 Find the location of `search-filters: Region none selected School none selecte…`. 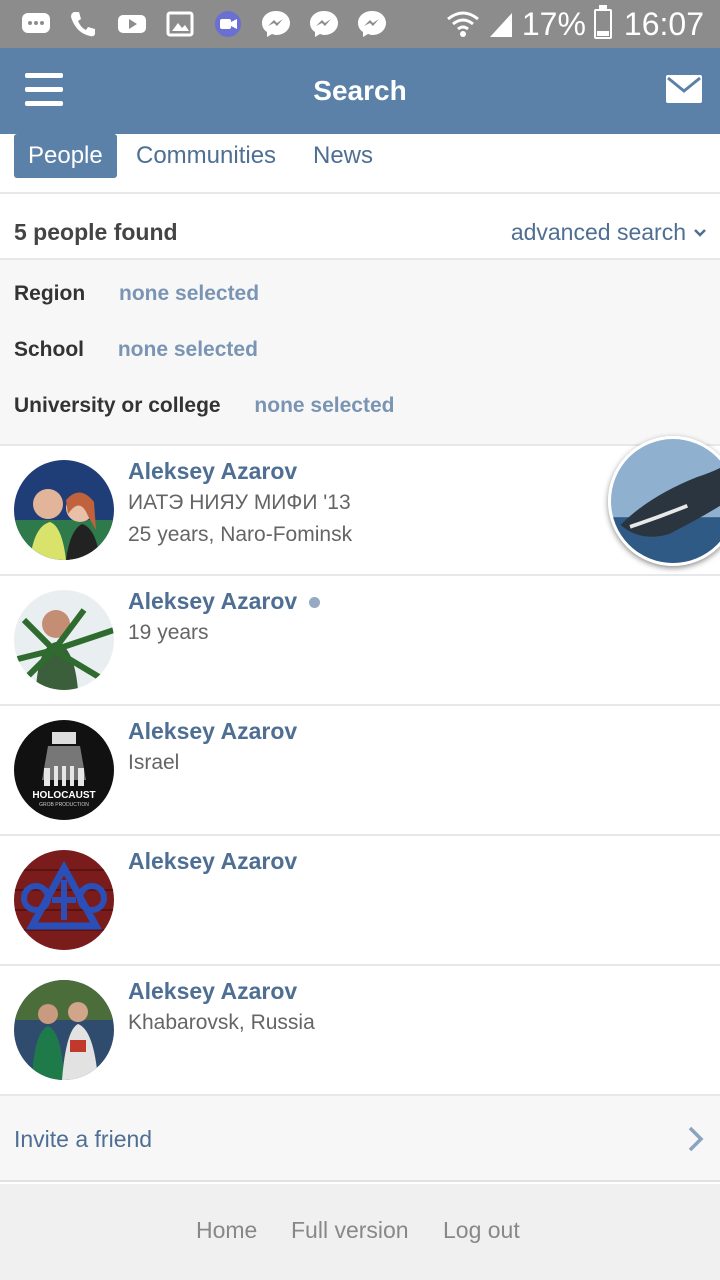

search-filters: Region none selected School none selecte… is located at coordinates (360, 353).